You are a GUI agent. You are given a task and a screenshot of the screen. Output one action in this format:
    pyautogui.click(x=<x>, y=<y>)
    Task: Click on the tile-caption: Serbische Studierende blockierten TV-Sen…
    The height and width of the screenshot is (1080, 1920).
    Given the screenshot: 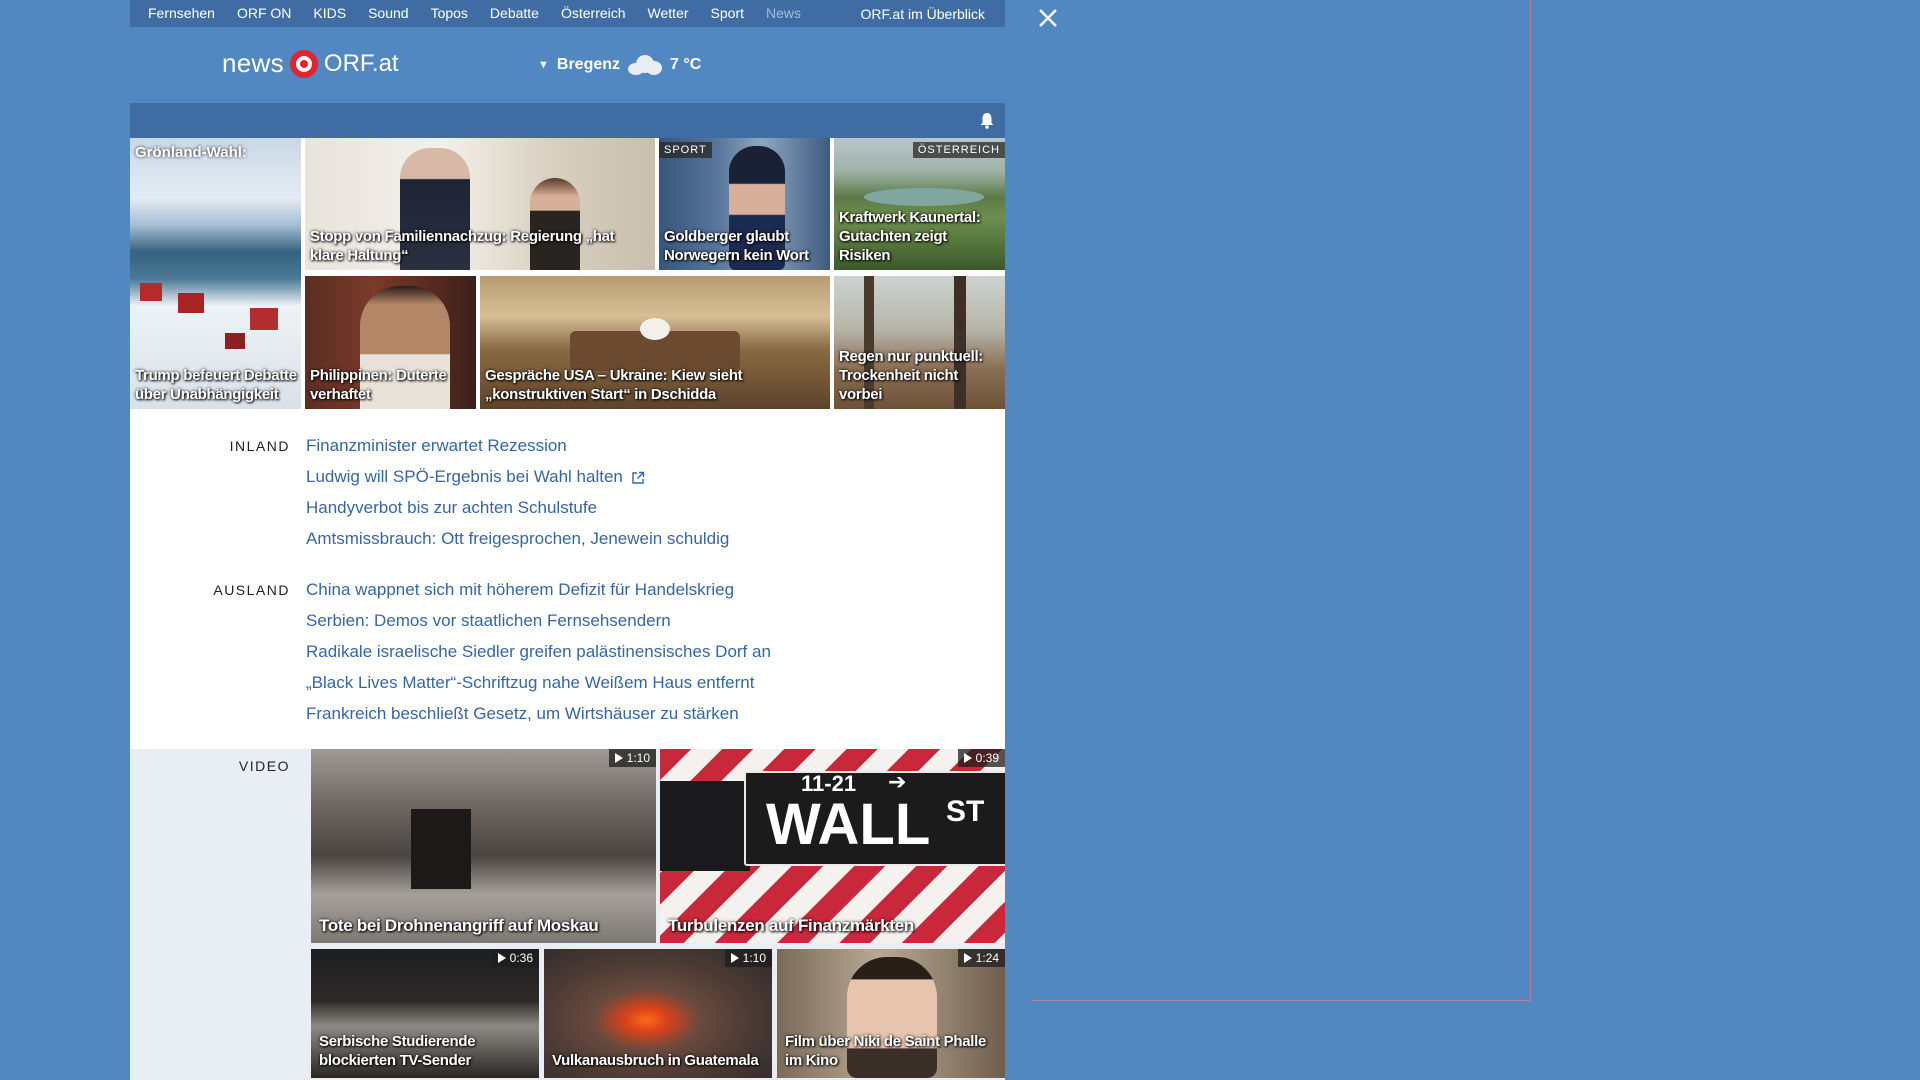 What is the action you would take?
    pyautogui.click(x=397, y=1051)
    